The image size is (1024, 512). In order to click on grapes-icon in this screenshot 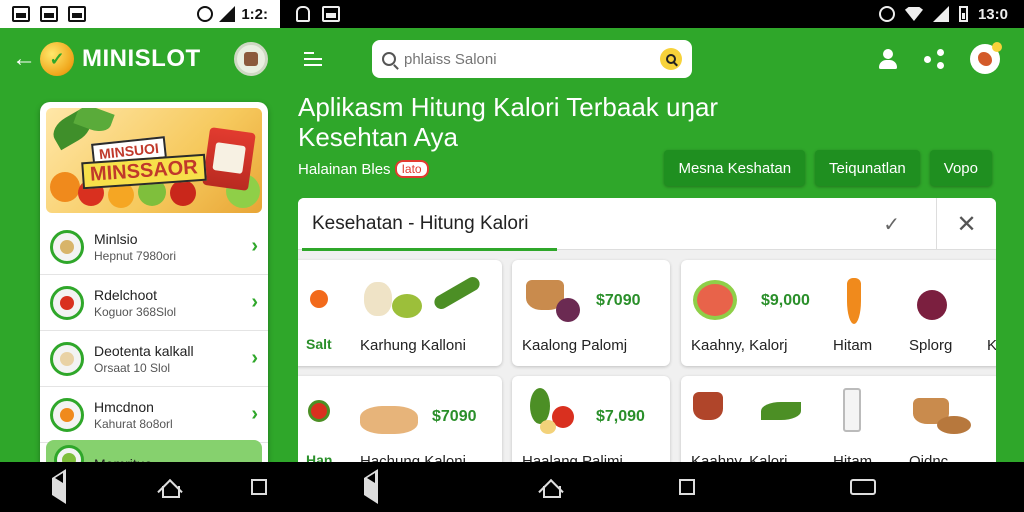, I will do `click(407, 306)`.